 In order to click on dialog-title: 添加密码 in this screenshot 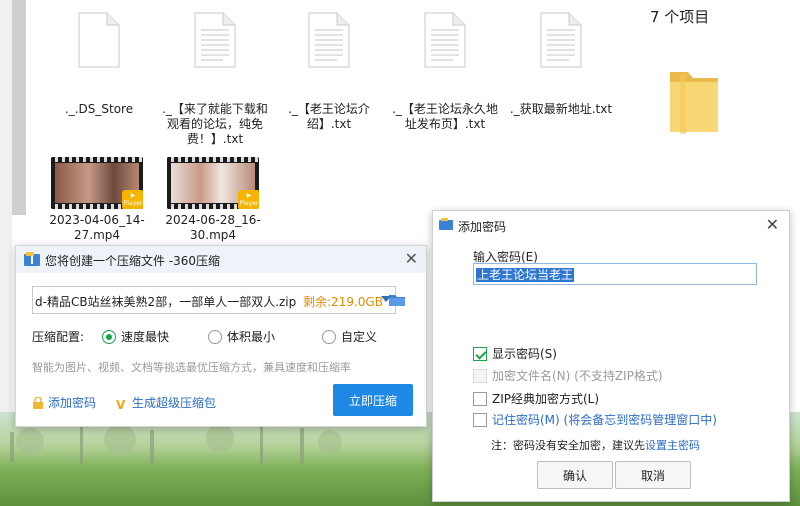, I will do `click(482, 227)`.